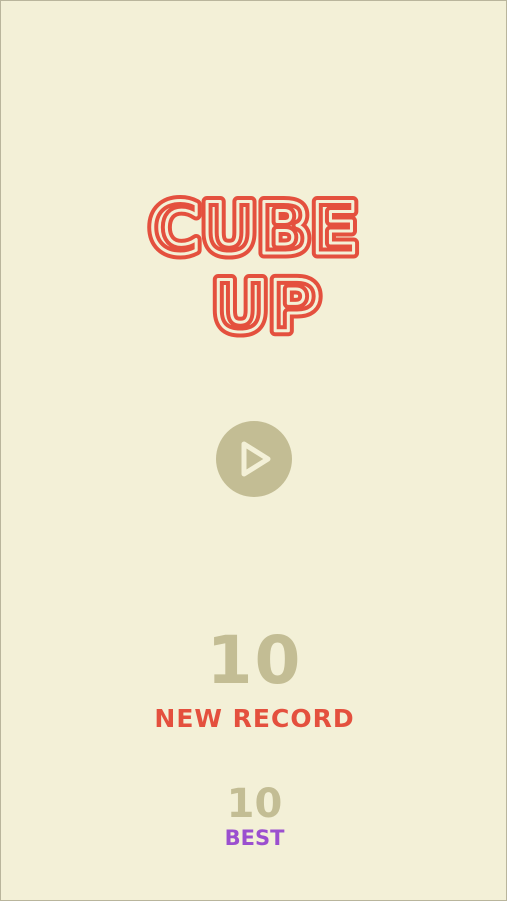 The width and height of the screenshot is (507, 901). Describe the element at coordinates (254, 804) in the screenshot. I see `best-score: 10` at that location.